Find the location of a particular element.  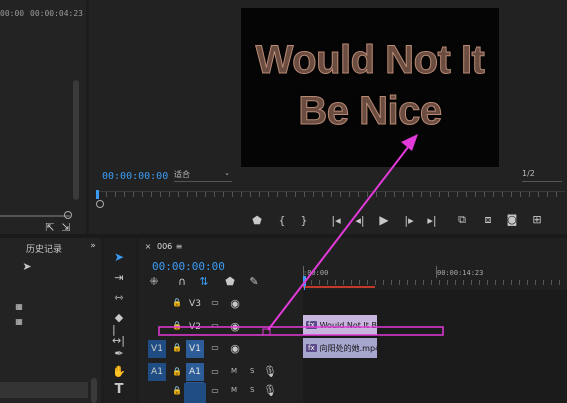

annotation-arrow-head is located at coordinates (409, 142).